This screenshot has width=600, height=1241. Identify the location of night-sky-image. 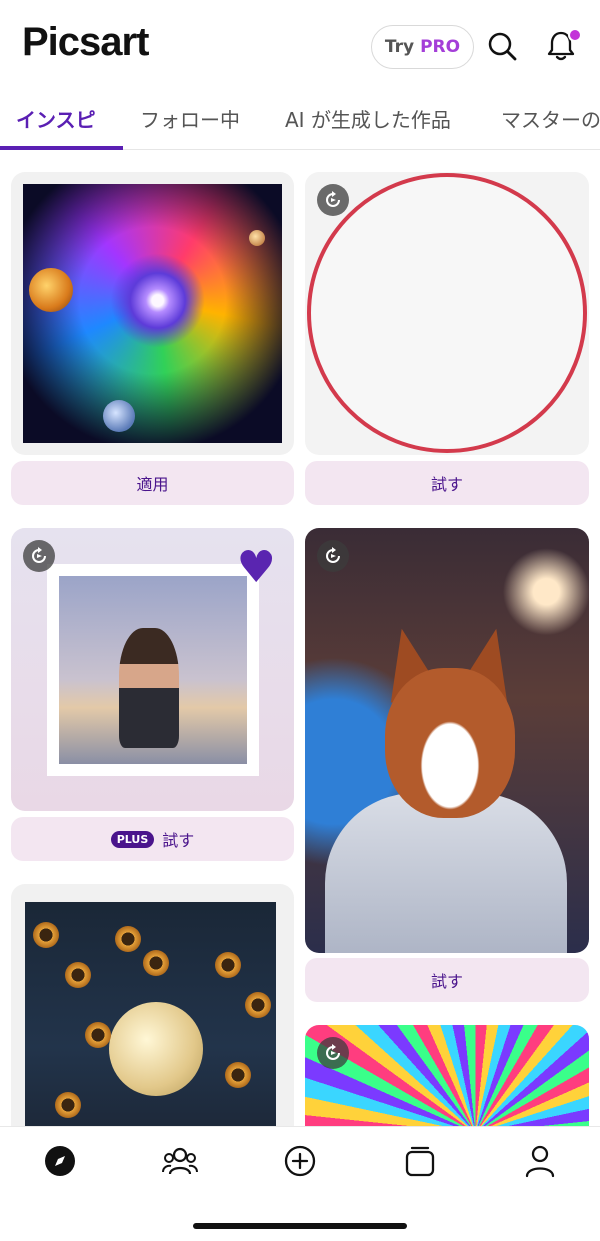
(150, 1023).